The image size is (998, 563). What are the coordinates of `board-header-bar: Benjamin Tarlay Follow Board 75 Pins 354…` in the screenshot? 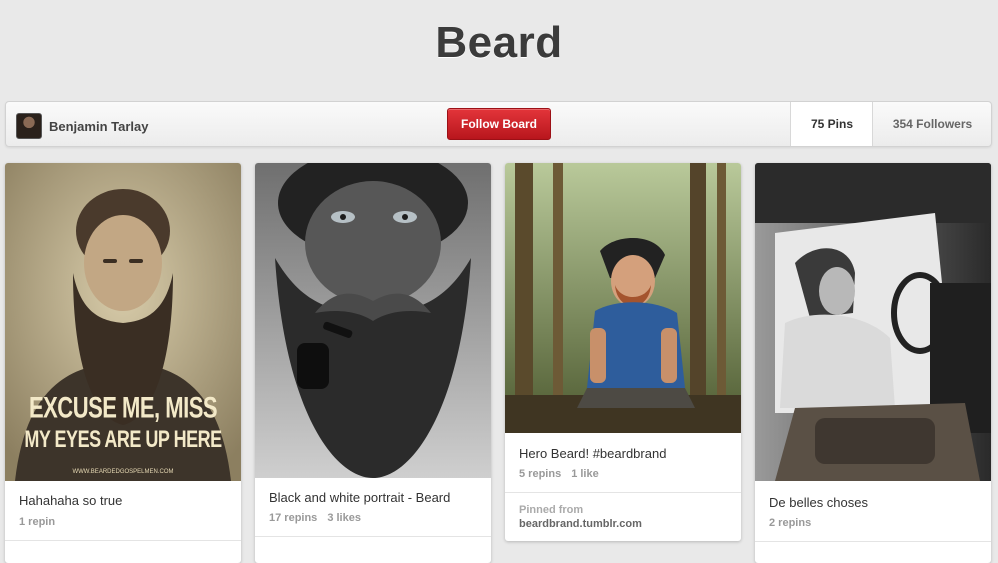 It's located at (498, 124).